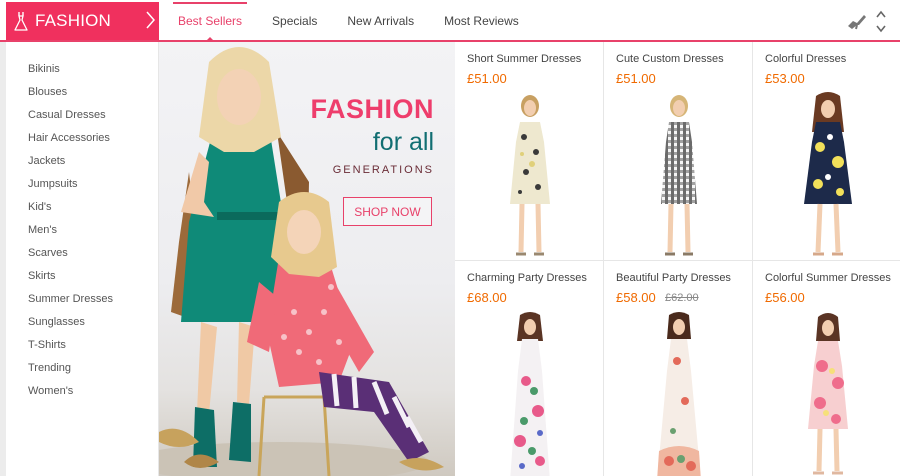 This screenshot has height=476, width=900. Describe the element at coordinates (785, 297) in the screenshot. I see `product-price: £56.00` at that location.